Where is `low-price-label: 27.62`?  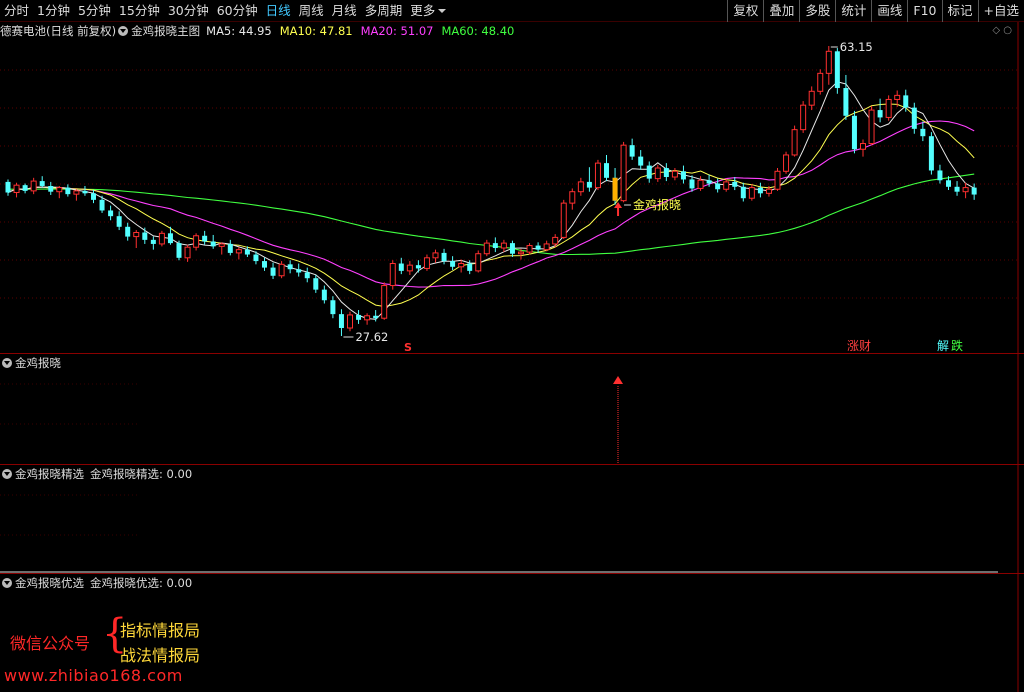 low-price-label: 27.62 is located at coordinates (371, 337).